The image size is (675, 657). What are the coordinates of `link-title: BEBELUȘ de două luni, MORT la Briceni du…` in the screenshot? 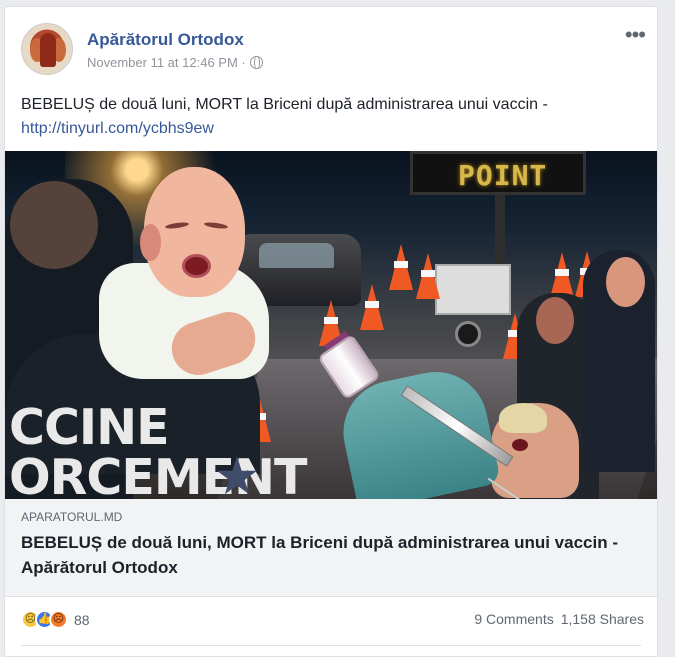 It's located at (333, 555).